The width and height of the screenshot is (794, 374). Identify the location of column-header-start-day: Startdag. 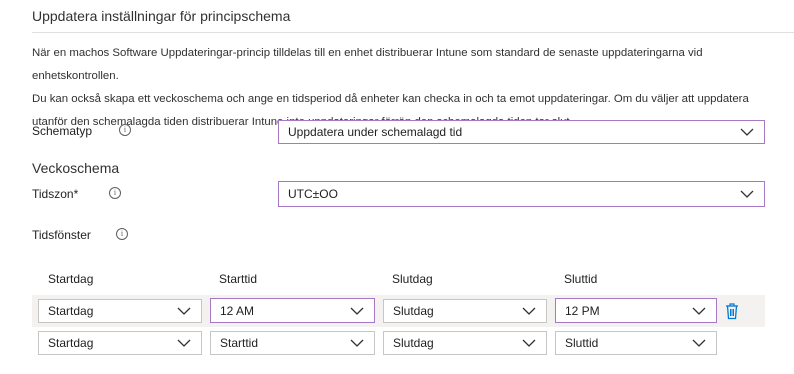
(71, 279).